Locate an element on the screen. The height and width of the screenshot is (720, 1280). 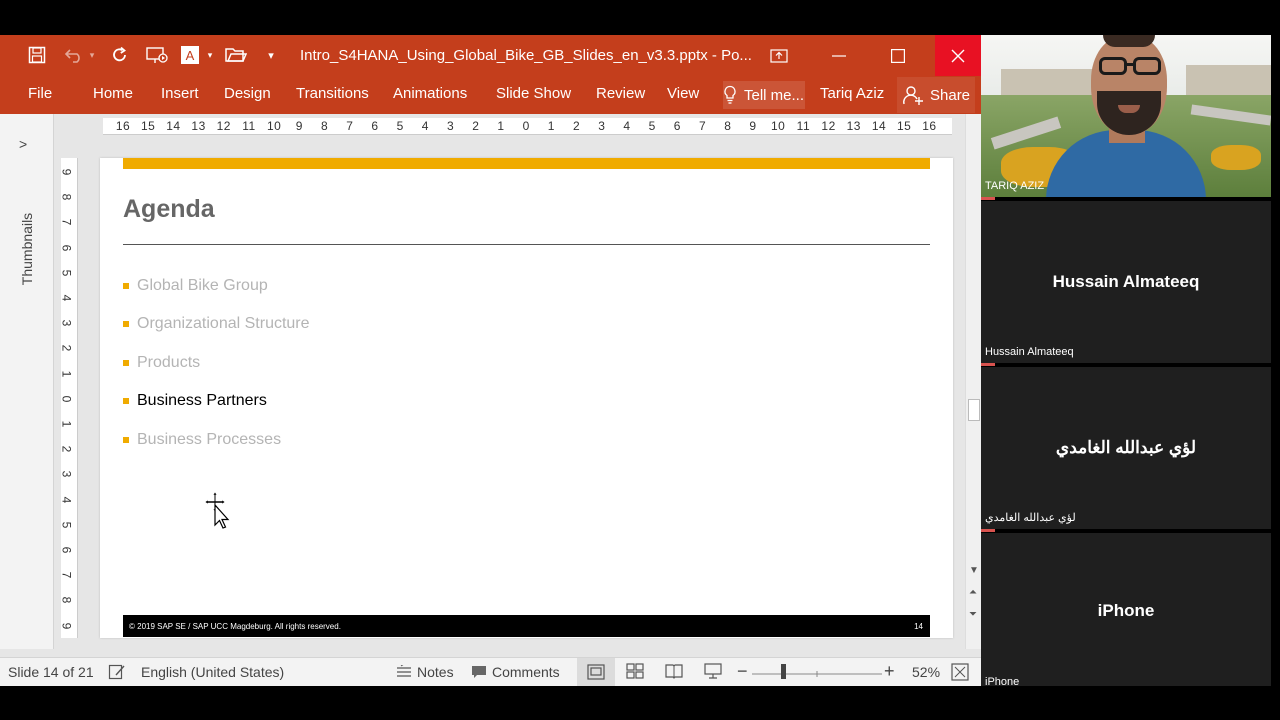
zoom-slider is located at coordinates (817, 674).